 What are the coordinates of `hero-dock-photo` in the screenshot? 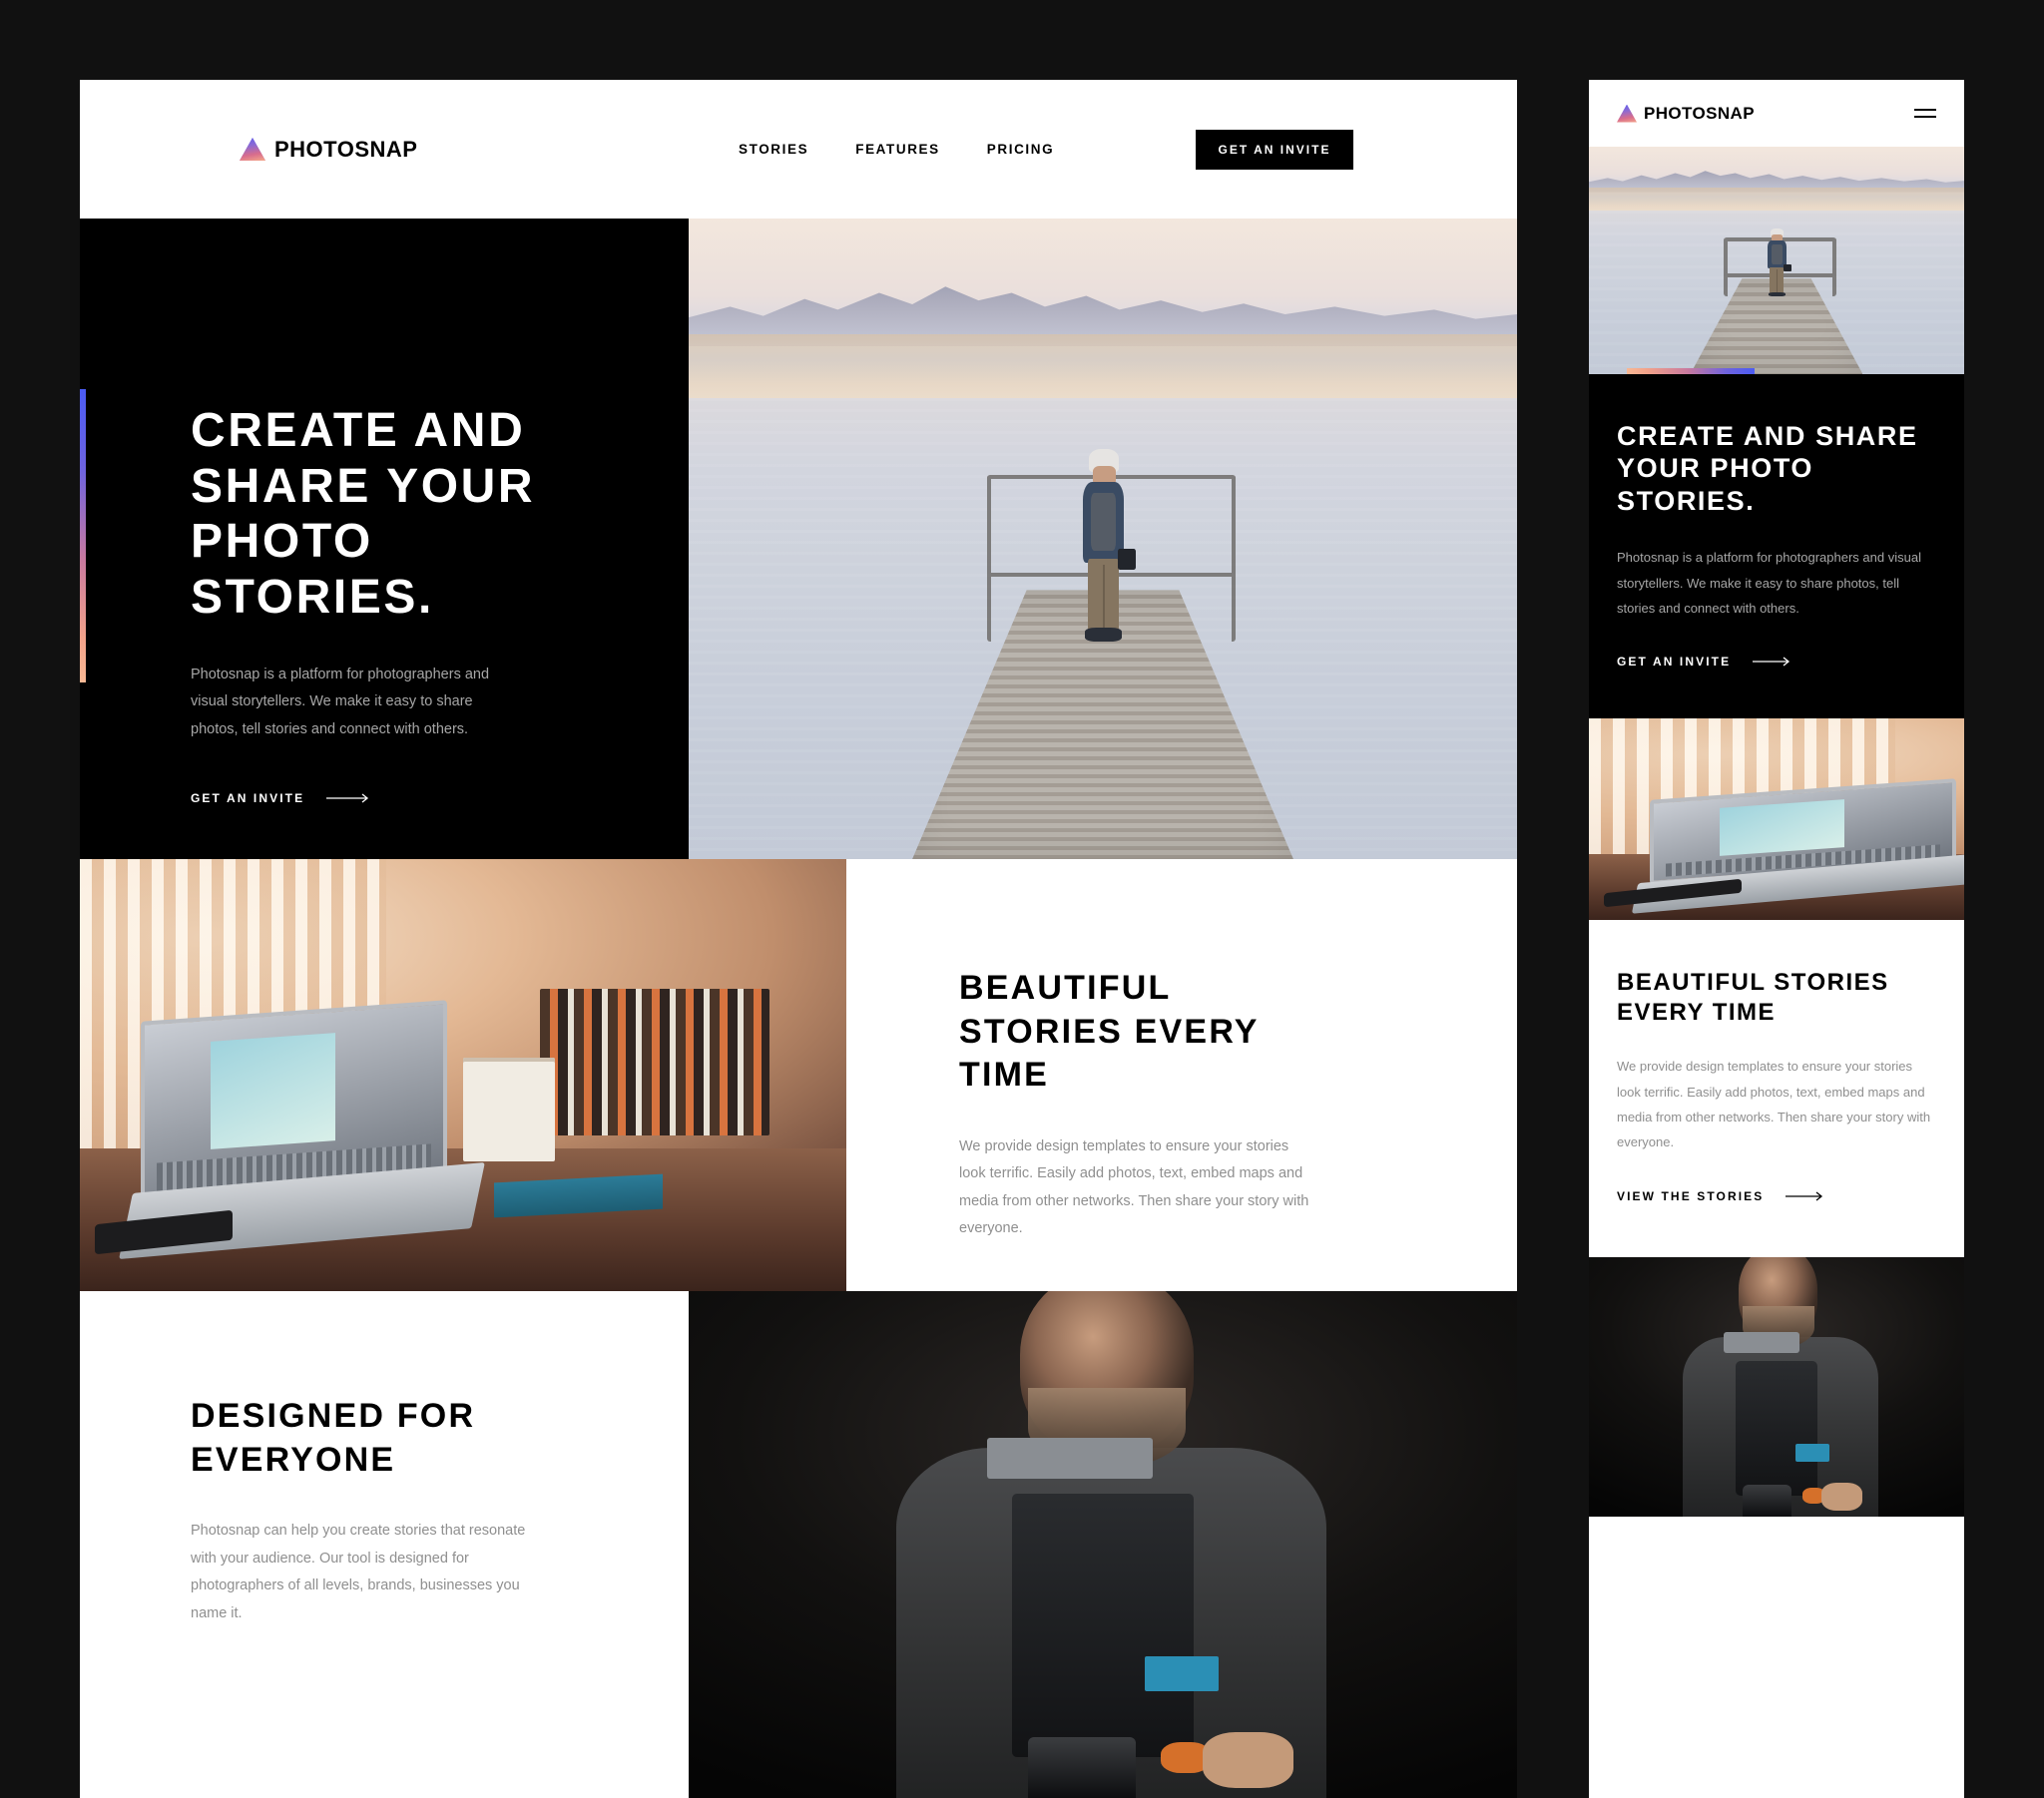 It's located at (1103, 539).